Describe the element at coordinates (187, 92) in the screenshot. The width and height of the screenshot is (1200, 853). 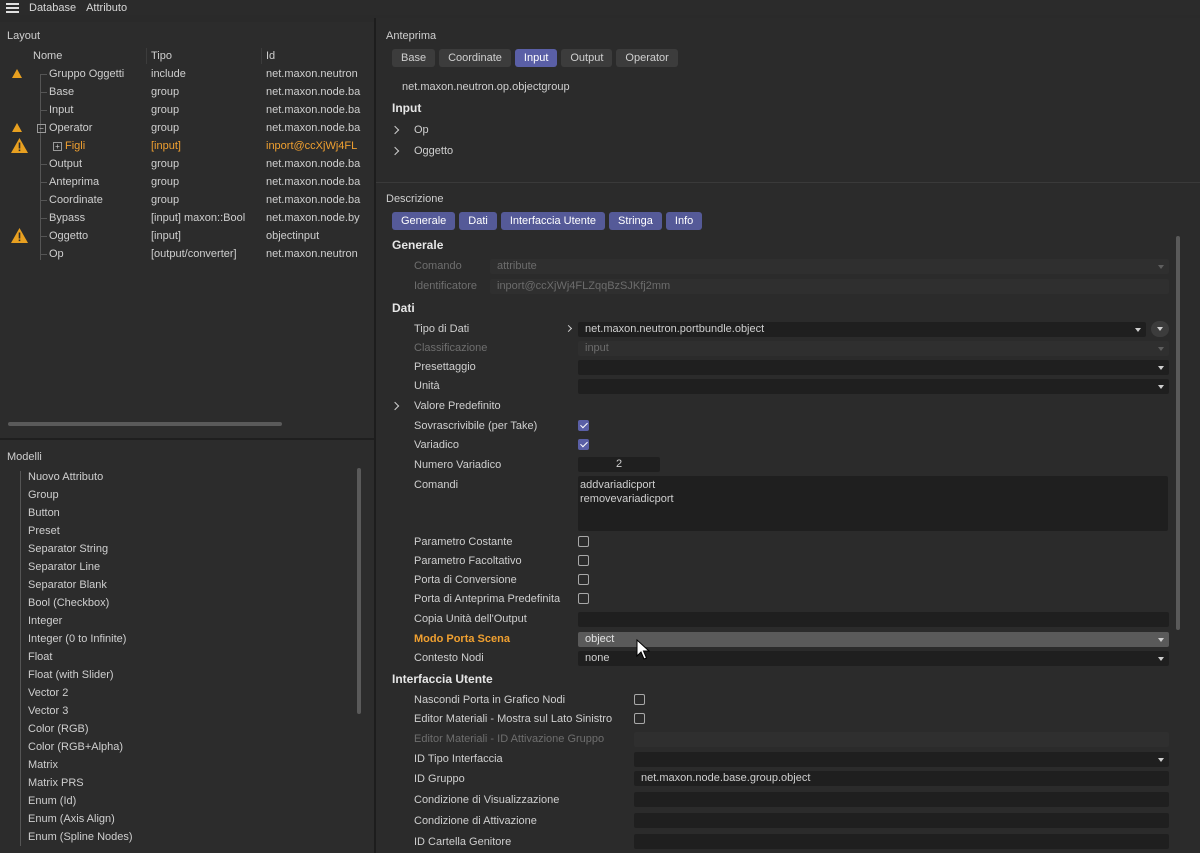
I see `layout-row: Base group net.maxon.node.ba` at that location.